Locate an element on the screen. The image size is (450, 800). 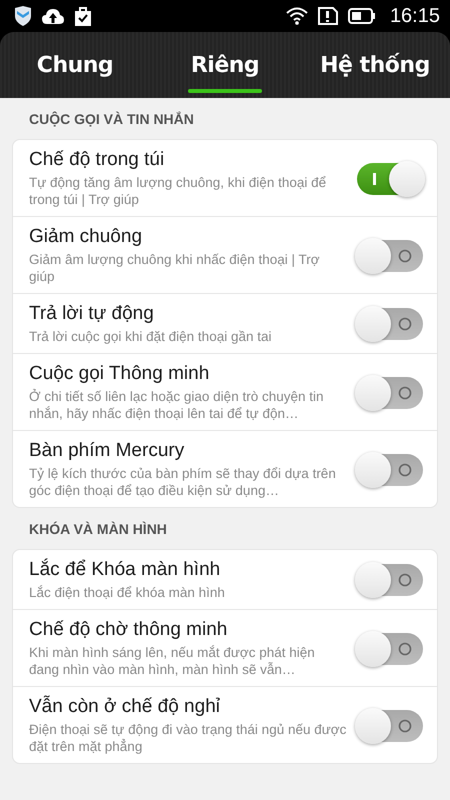
on-mark-icon is located at coordinates (374, 178).